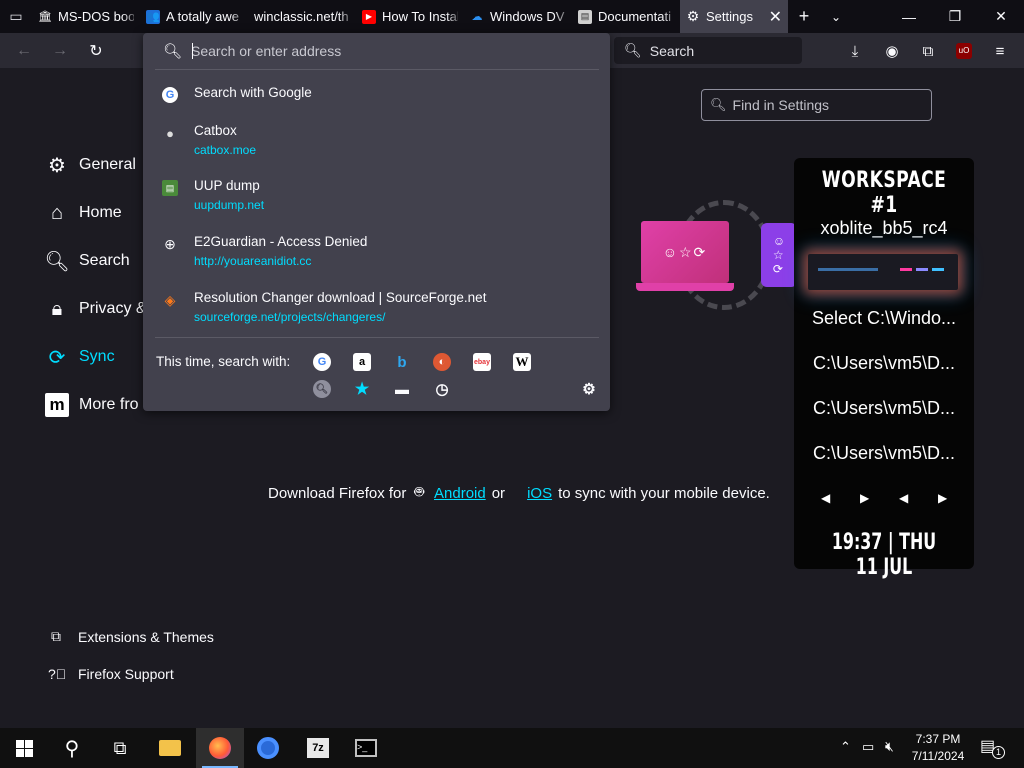 The height and width of the screenshot is (768, 1024). Describe the element at coordinates (120, 748) in the screenshot. I see `task-view-button: ⧉` at that location.